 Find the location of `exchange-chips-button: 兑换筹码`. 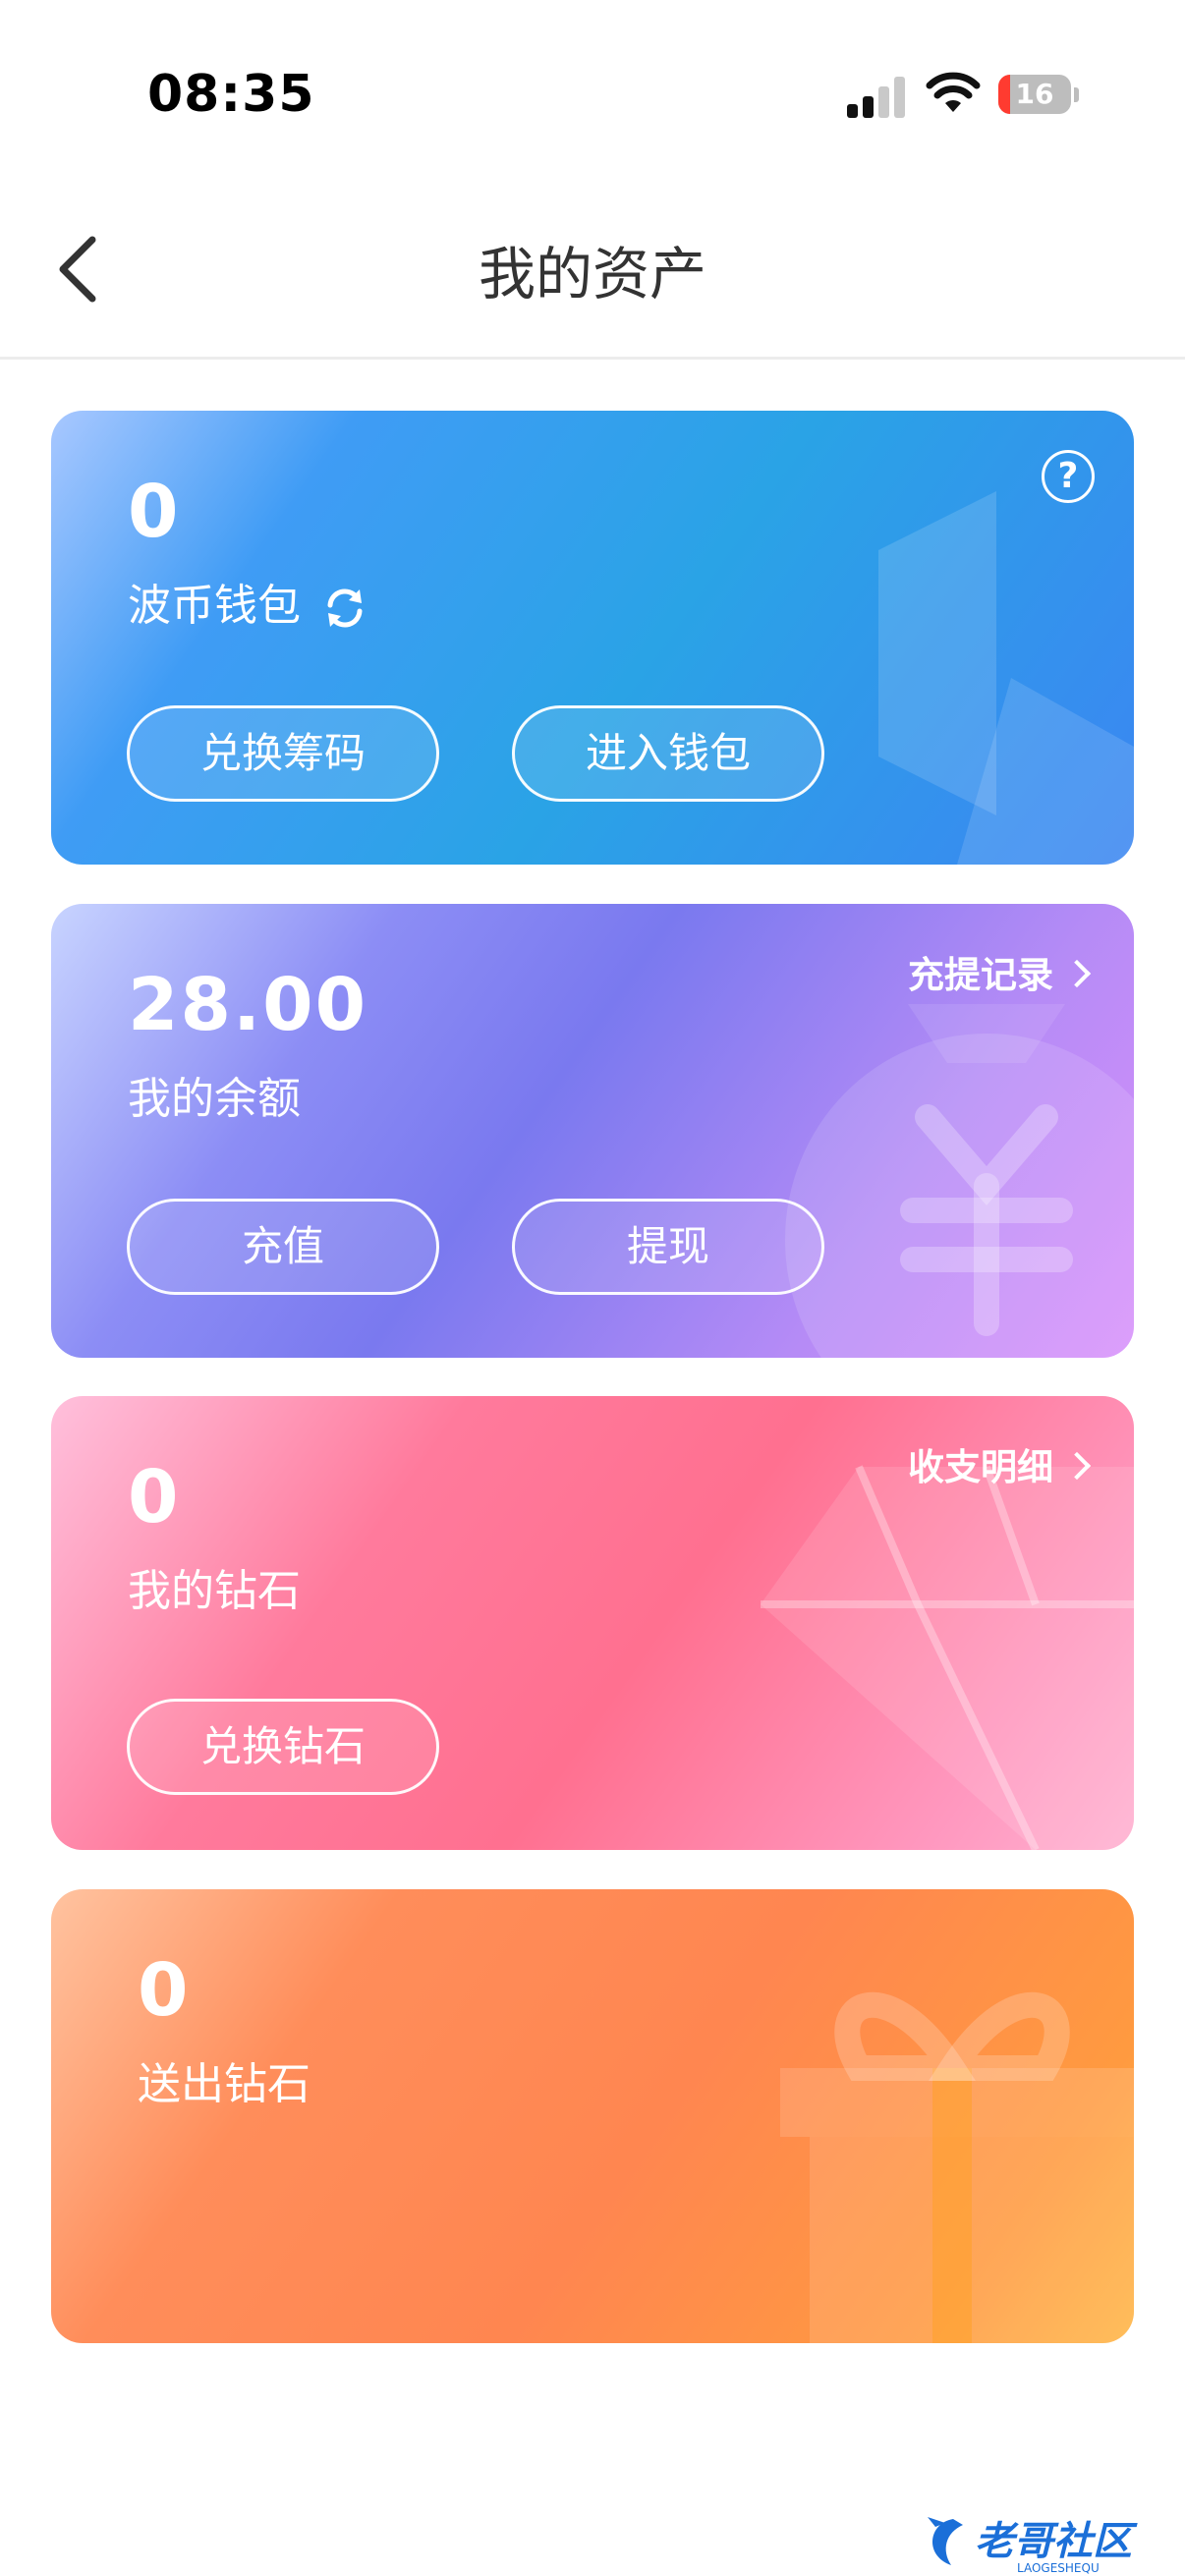

exchange-chips-button: 兑换筹码 is located at coordinates (283, 753).